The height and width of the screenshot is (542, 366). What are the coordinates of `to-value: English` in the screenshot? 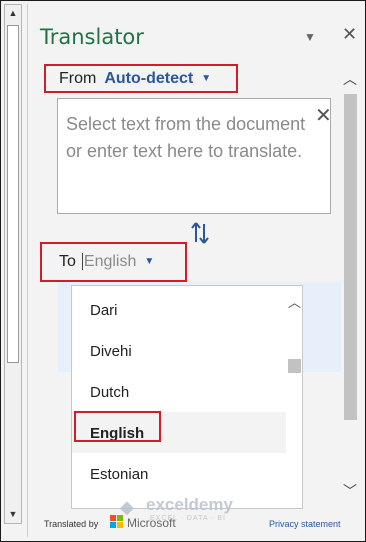 It's located at (109, 261).